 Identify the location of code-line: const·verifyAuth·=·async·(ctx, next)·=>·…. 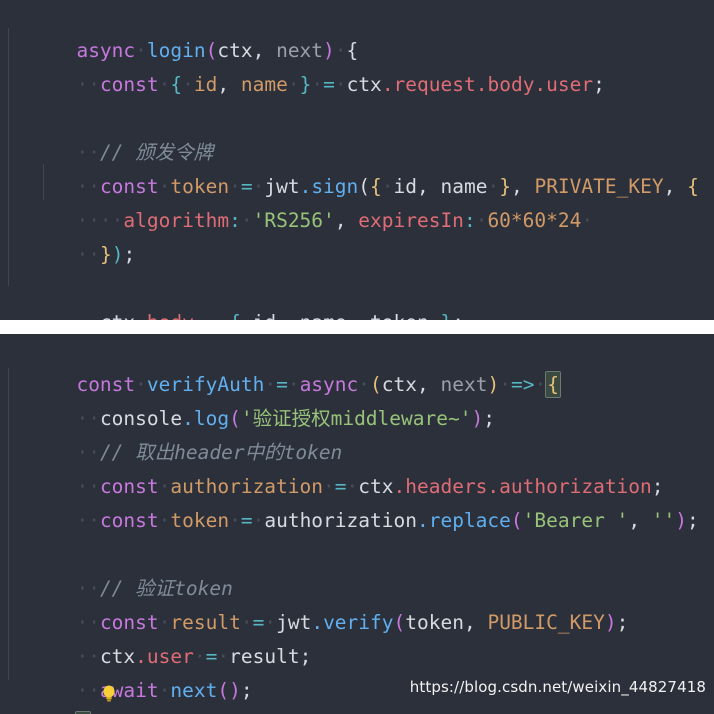
(357, 366).